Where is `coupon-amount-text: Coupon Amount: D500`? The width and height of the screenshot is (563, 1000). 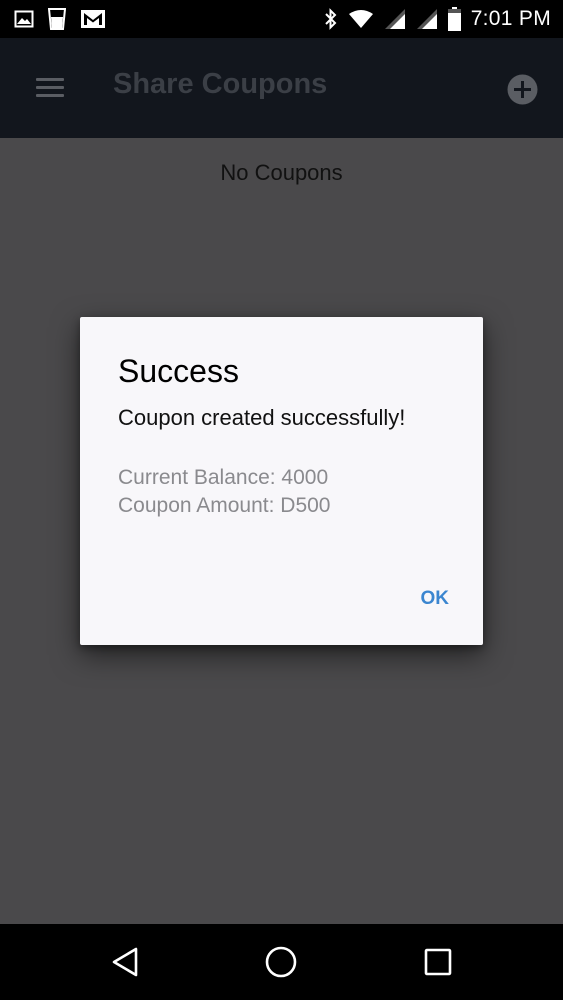
coupon-amount-text: Coupon Amount: D500 is located at coordinates (224, 505).